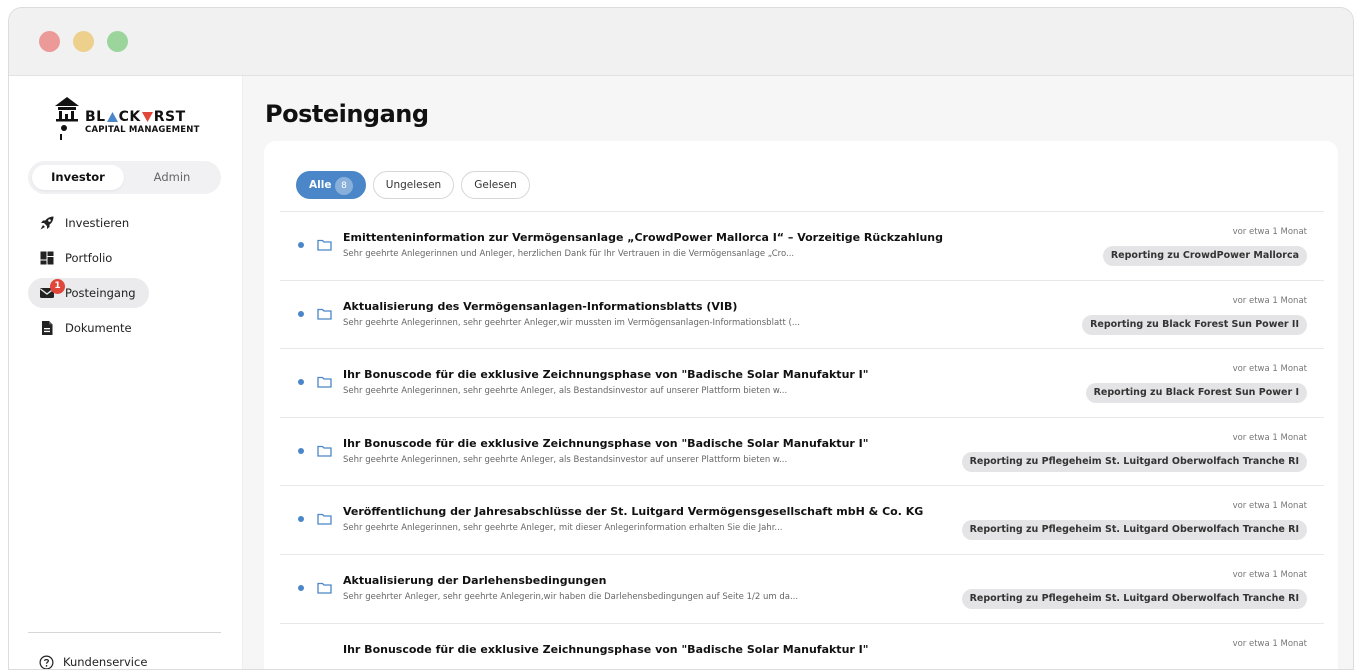  What do you see at coordinates (117, 41) in the screenshot?
I see `window-maximize-button` at bounding box center [117, 41].